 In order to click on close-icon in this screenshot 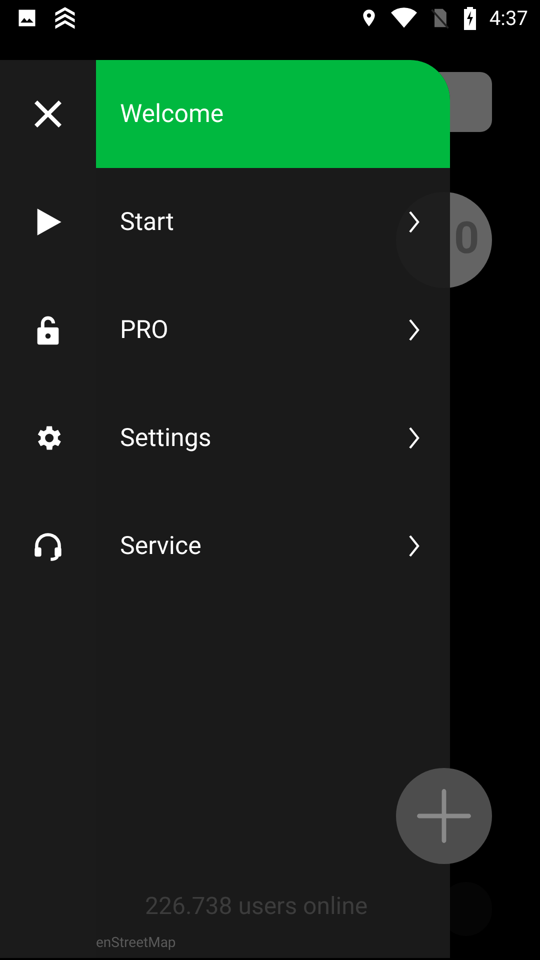, I will do `click(48, 114)`.